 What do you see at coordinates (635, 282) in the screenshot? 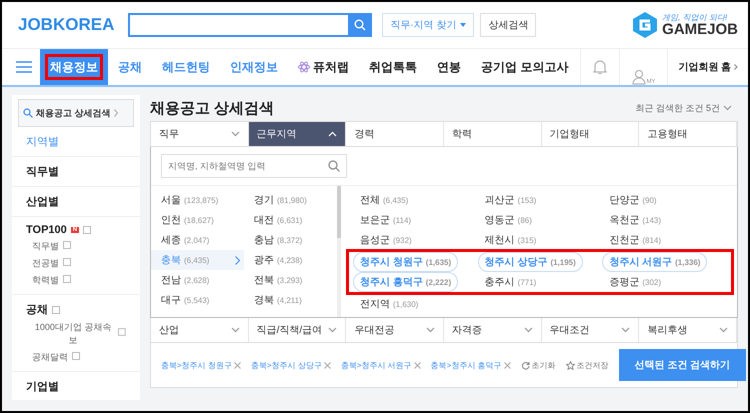
I see `district-item: 증평군 (302)` at bounding box center [635, 282].